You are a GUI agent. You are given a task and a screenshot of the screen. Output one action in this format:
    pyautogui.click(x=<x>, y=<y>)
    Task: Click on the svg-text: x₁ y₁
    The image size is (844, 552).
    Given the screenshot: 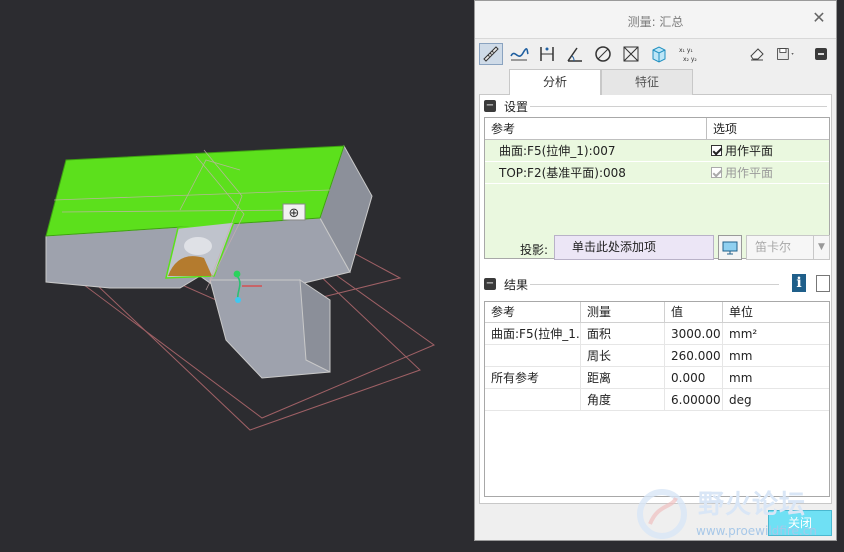 What is the action you would take?
    pyautogui.click(x=686, y=50)
    